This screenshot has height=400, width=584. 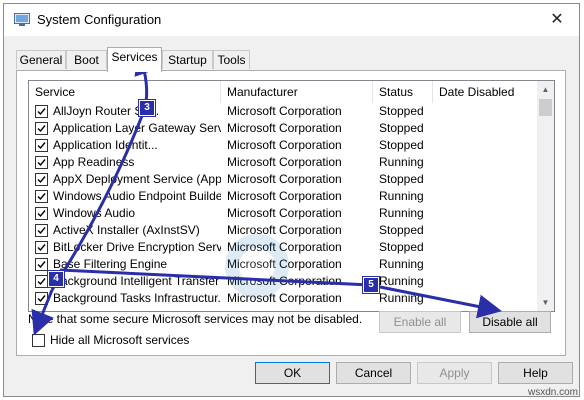 What do you see at coordinates (231, 59) in the screenshot?
I see `tab-tools: Tools` at bounding box center [231, 59].